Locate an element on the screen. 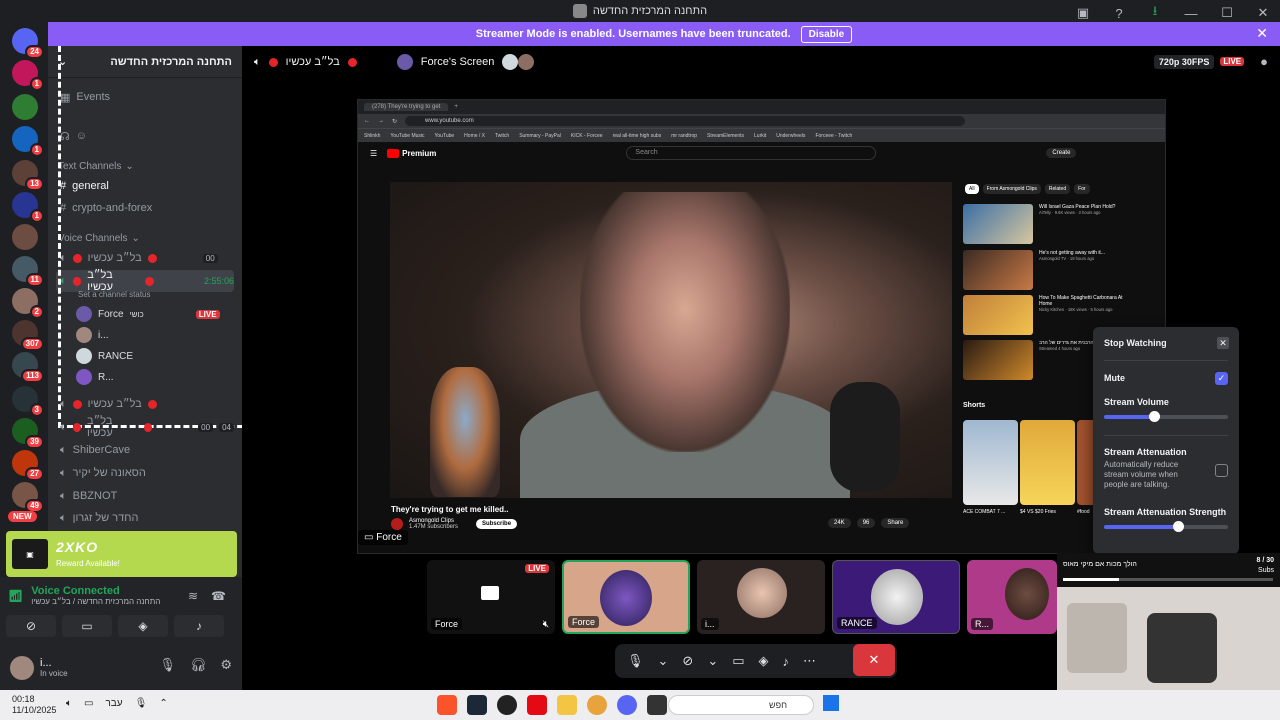  bookmark: Summary - PayPal is located at coordinates (540, 136).